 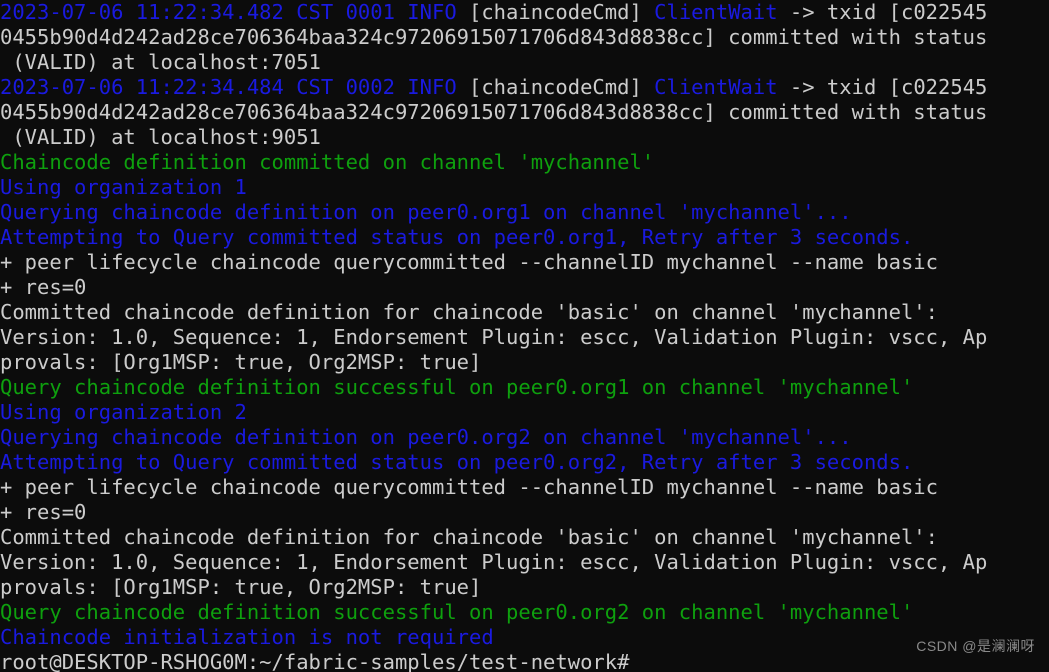 What do you see at coordinates (247, 637) in the screenshot?
I see `terminal-text-span: Chaincode initialization is not required` at bounding box center [247, 637].